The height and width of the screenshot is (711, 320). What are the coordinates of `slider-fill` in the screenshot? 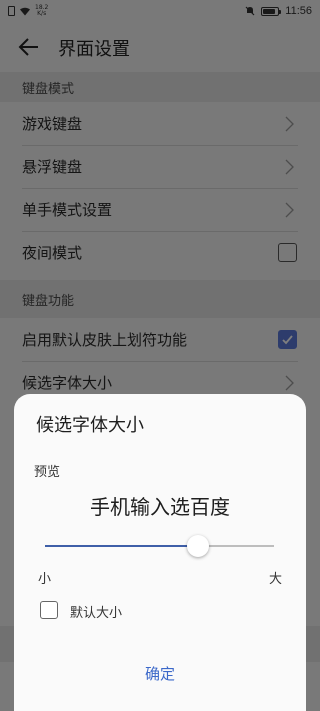 It's located at (122, 546).